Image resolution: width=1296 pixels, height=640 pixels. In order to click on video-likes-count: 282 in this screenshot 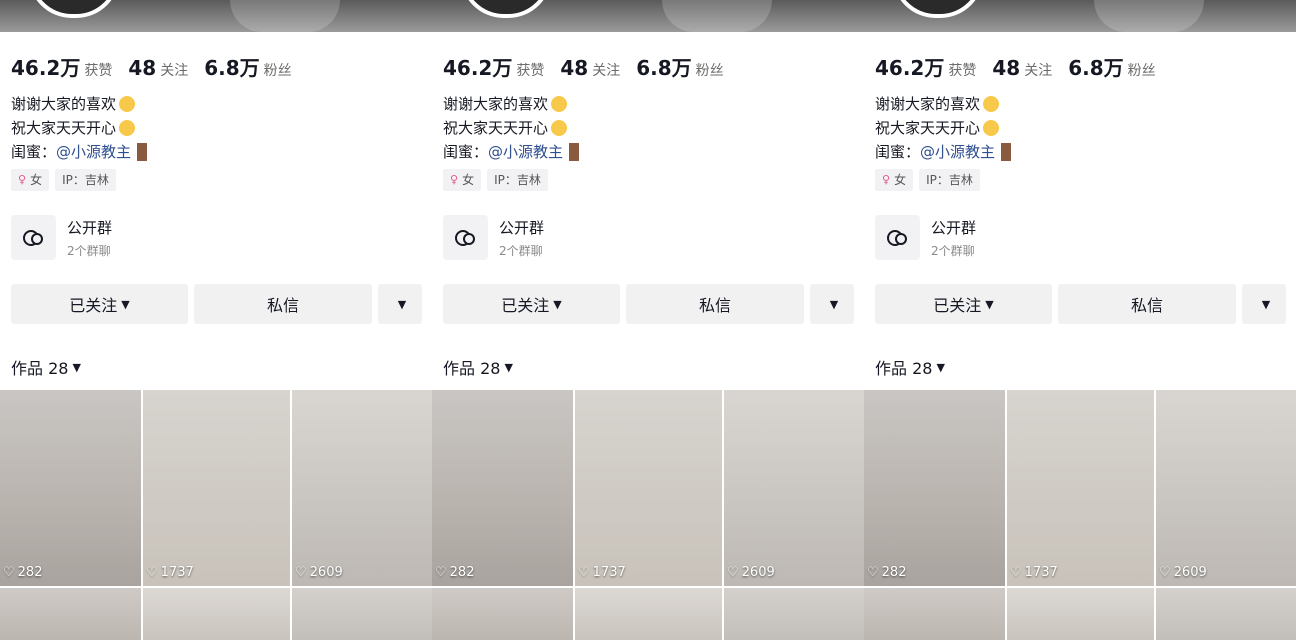, I will do `click(462, 572)`.